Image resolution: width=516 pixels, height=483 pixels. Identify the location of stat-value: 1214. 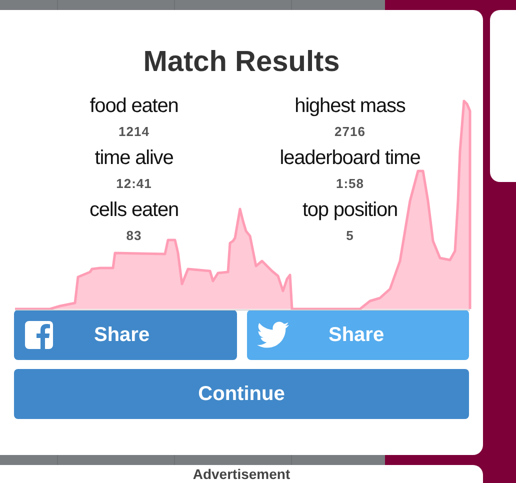
(134, 132).